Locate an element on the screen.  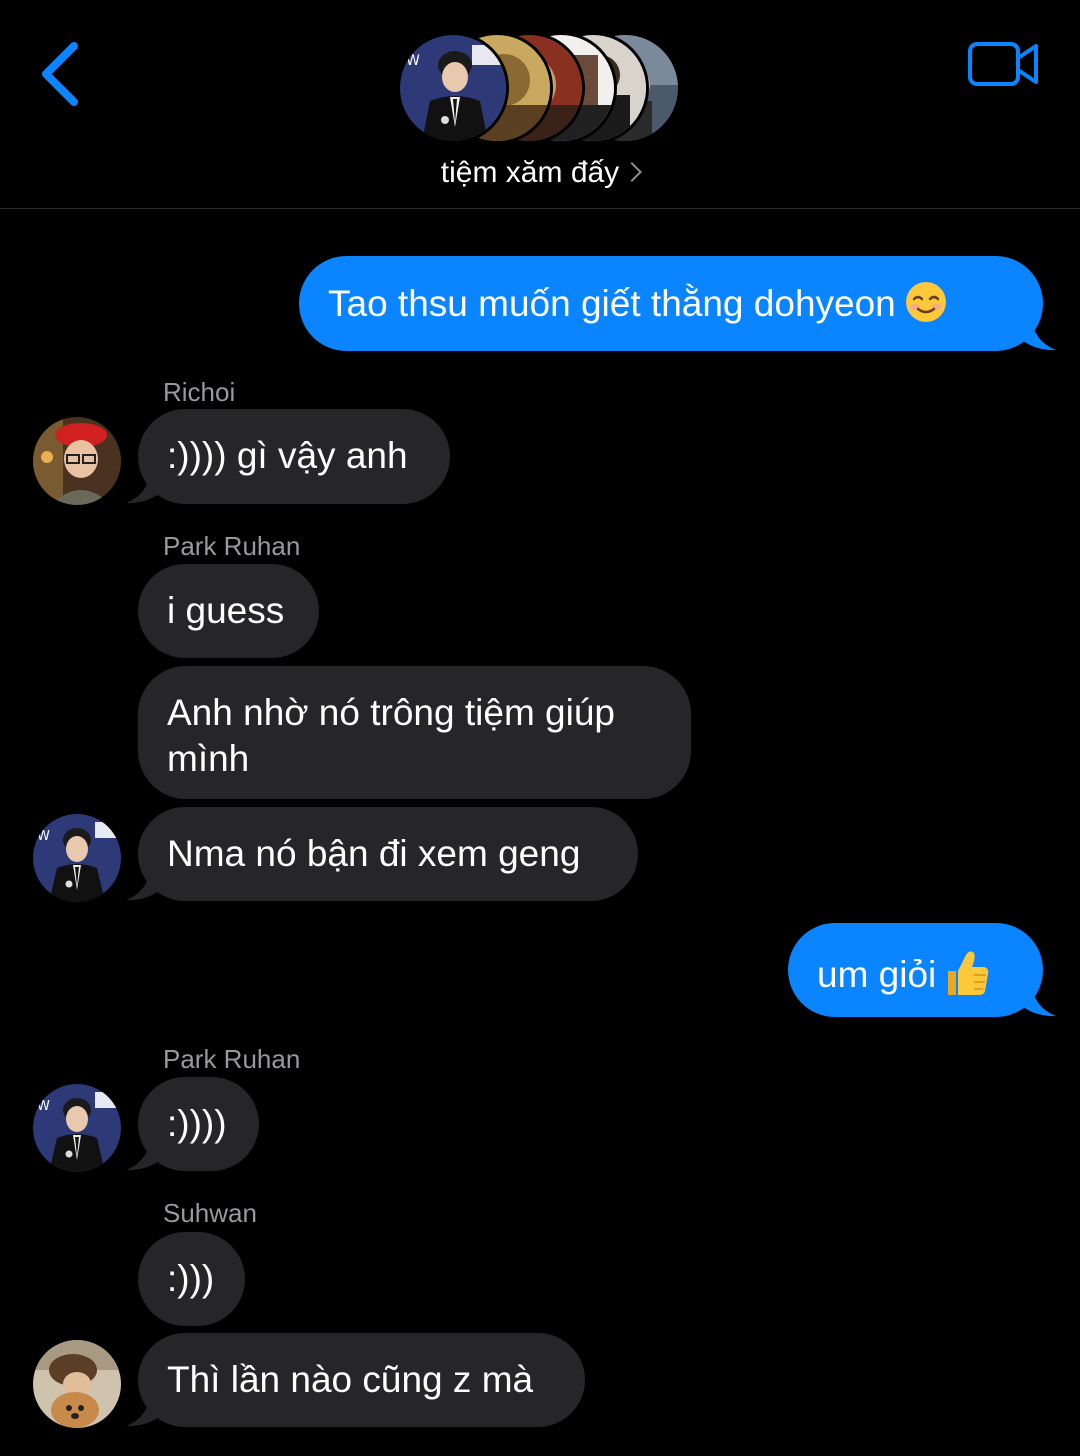
group-name-button: tiệm xăm đấy is located at coordinates (540, 173).